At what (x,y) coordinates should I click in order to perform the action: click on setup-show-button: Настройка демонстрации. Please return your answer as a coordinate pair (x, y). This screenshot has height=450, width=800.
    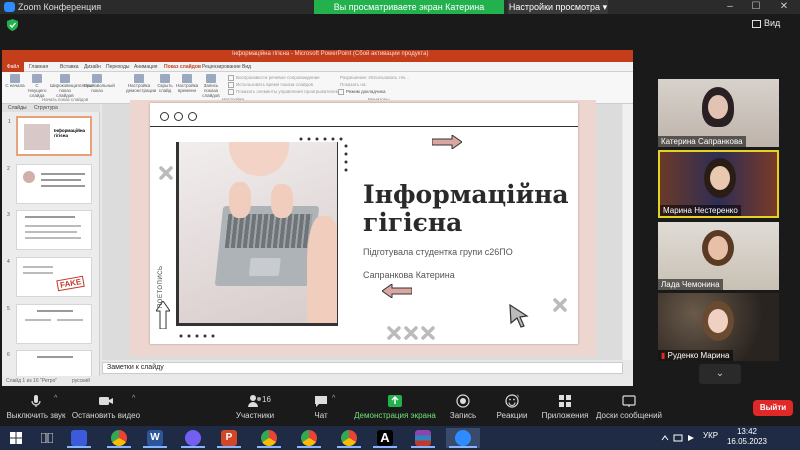
    Looking at the image, I should click on (141, 85).